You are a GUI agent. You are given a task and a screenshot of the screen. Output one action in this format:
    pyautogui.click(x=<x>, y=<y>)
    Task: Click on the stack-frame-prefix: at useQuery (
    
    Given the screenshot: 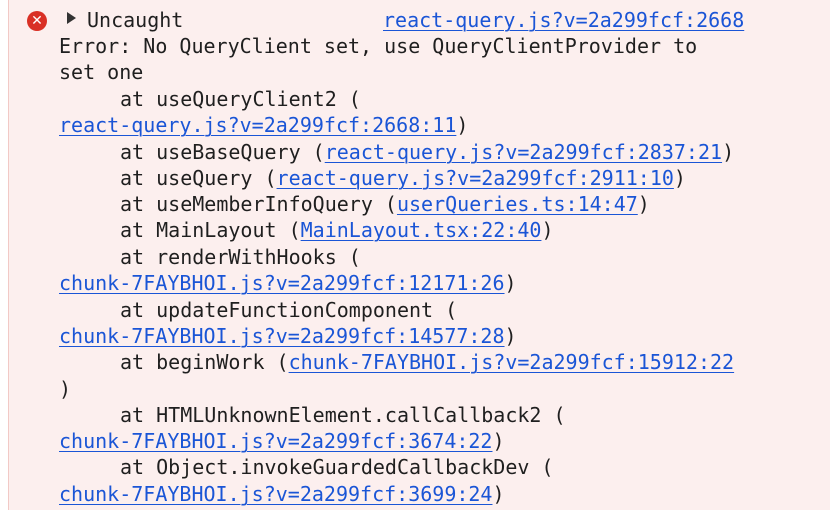 What is the action you would take?
    pyautogui.click(x=198, y=178)
    